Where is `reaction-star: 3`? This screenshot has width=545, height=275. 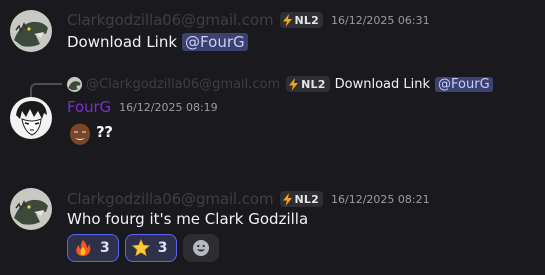 reaction-star: 3 is located at coordinates (150, 248).